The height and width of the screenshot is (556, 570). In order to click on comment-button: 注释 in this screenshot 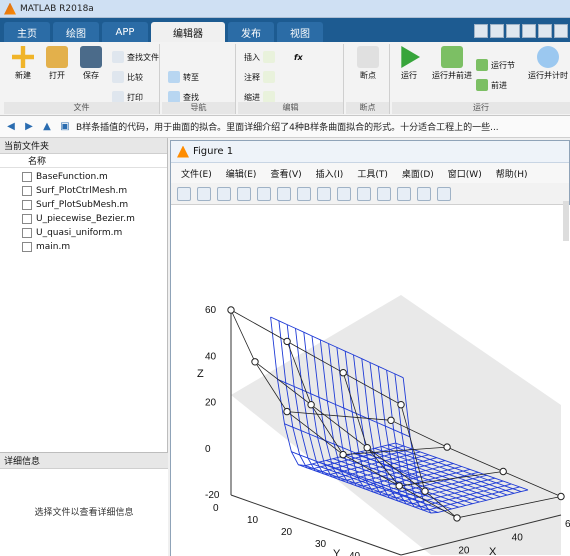, I will do `click(259, 77)`.